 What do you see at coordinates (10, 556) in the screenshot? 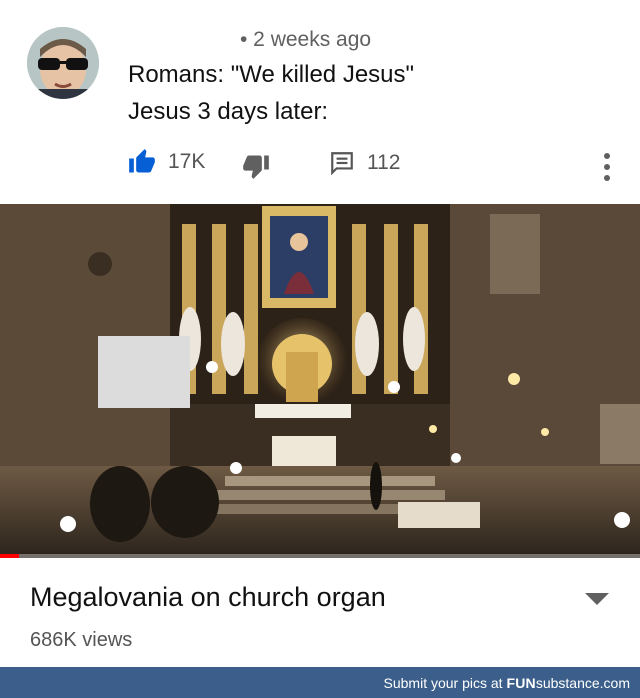
I see `video-progress-fill` at bounding box center [10, 556].